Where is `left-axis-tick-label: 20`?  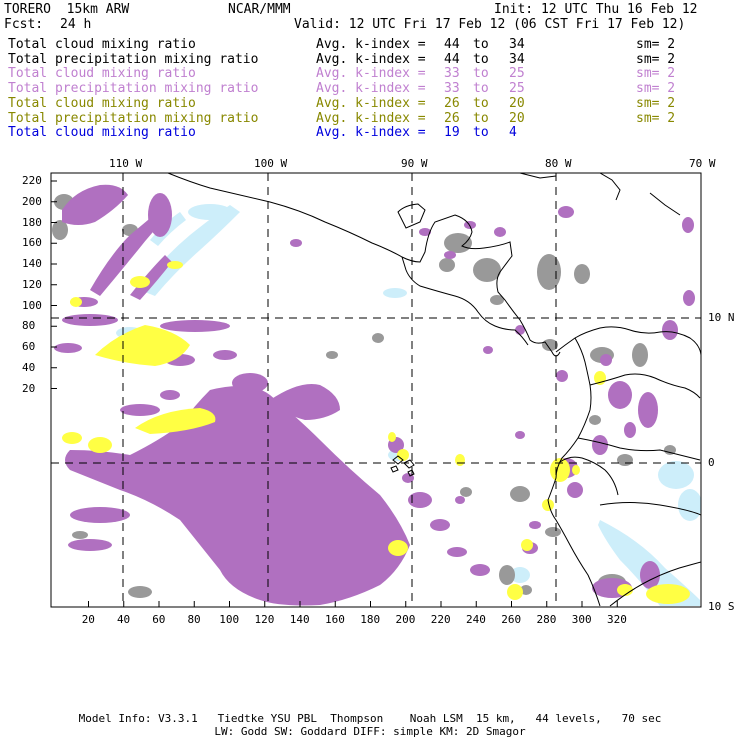
left-axis-tick-label: 20 is located at coordinates (29, 388).